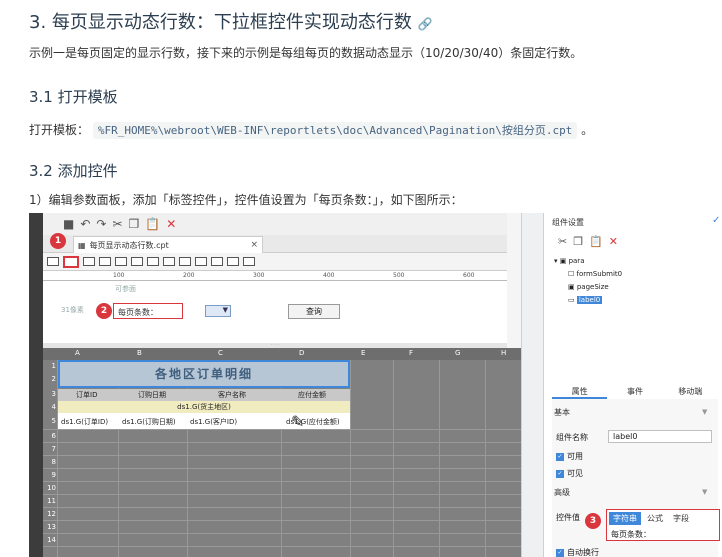 The width and height of the screenshot is (722, 557). What do you see at coordinates (36, 385) in the screenshot?
I see `designer-side-bar` at bounding box center [36, 385].